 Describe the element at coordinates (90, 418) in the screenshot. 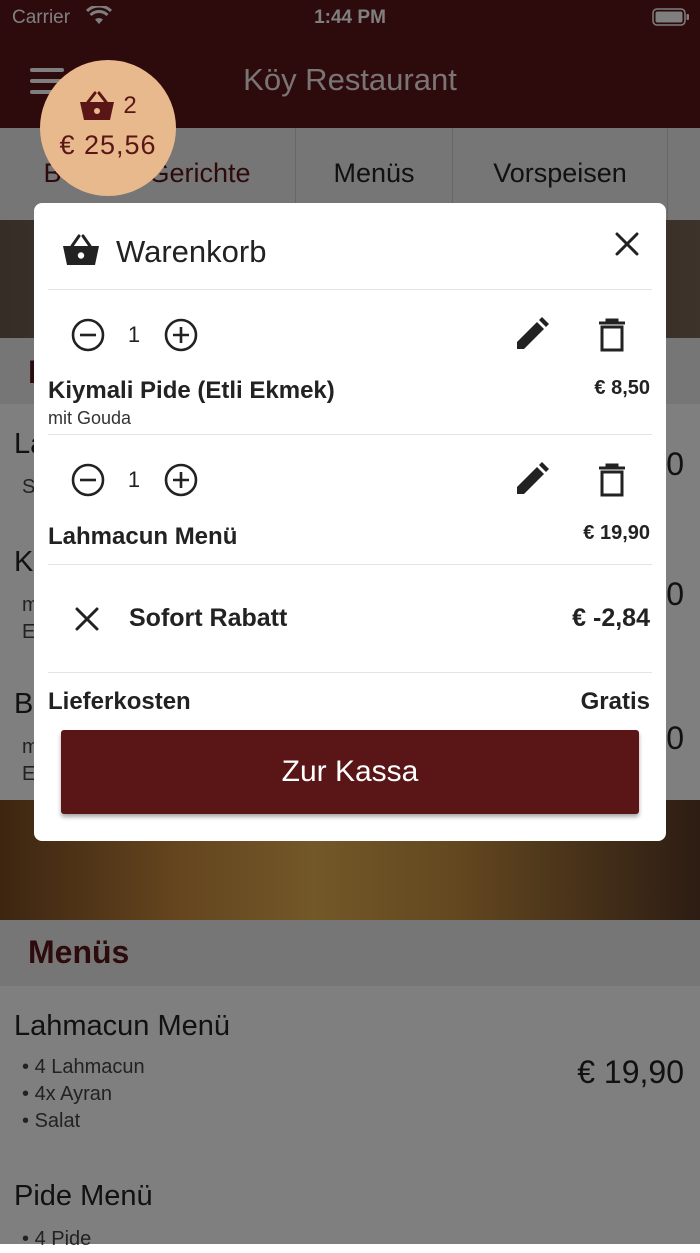

I see `cart-item-extra: mit Gouda` at that location.